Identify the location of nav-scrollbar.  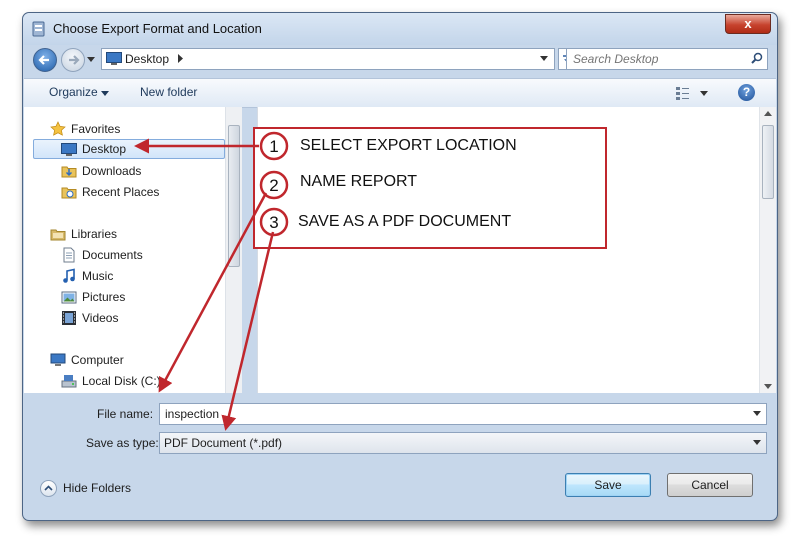
(233, 250).